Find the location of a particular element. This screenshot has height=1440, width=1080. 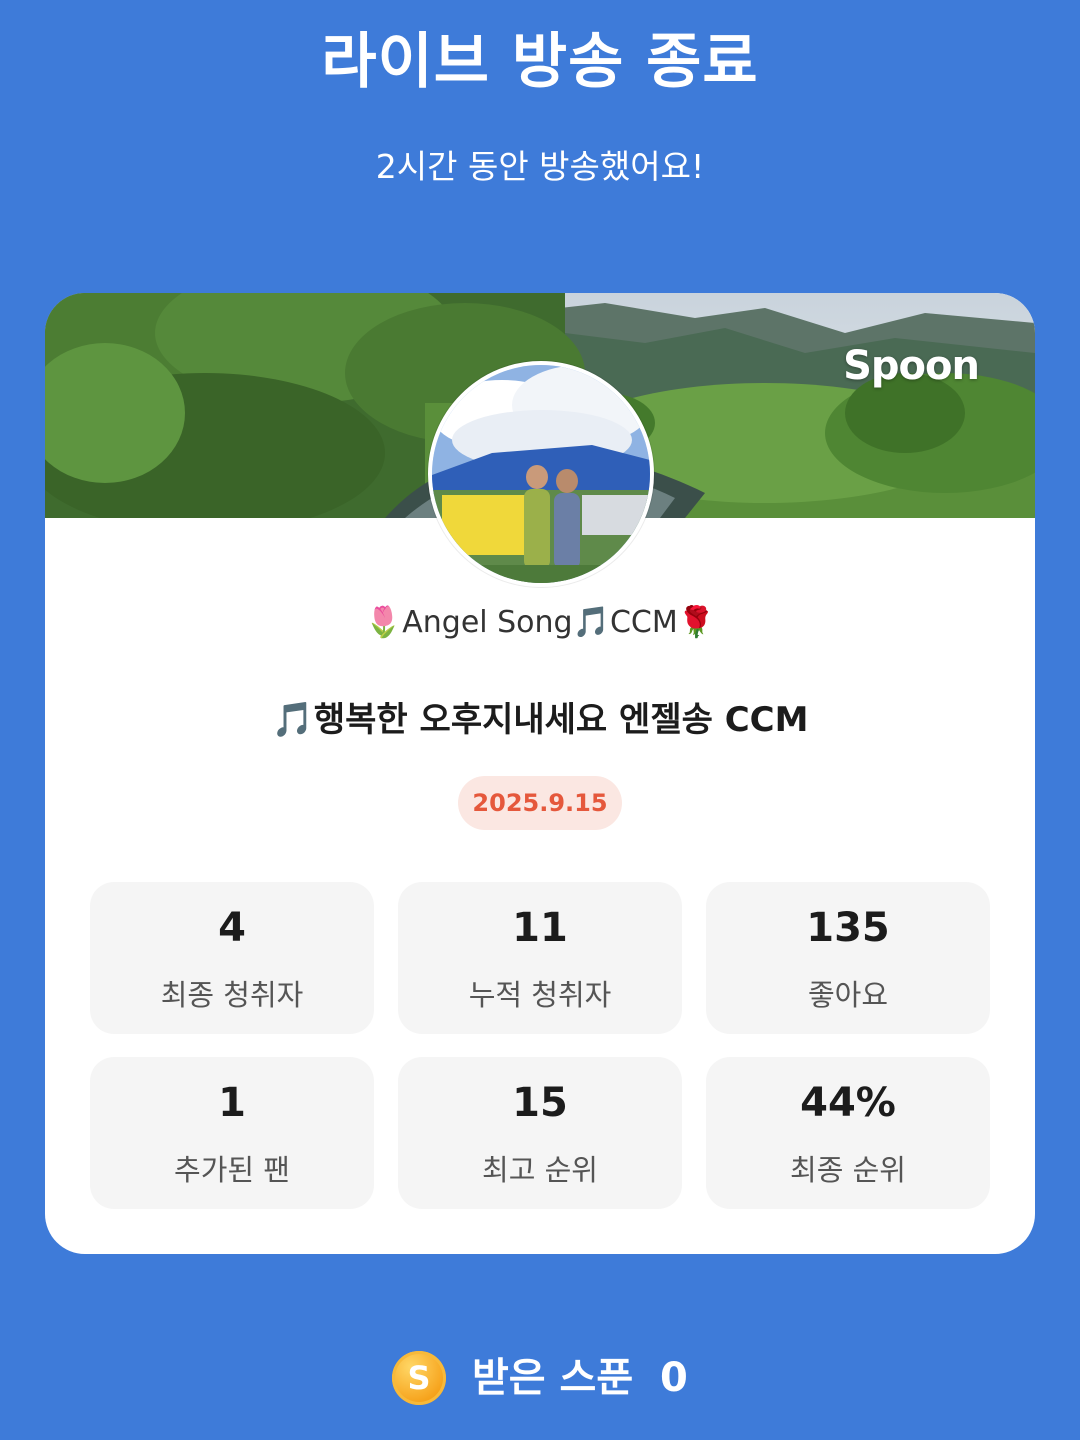

tulip-icon: 🌷 is located at coordinates (383, 622).